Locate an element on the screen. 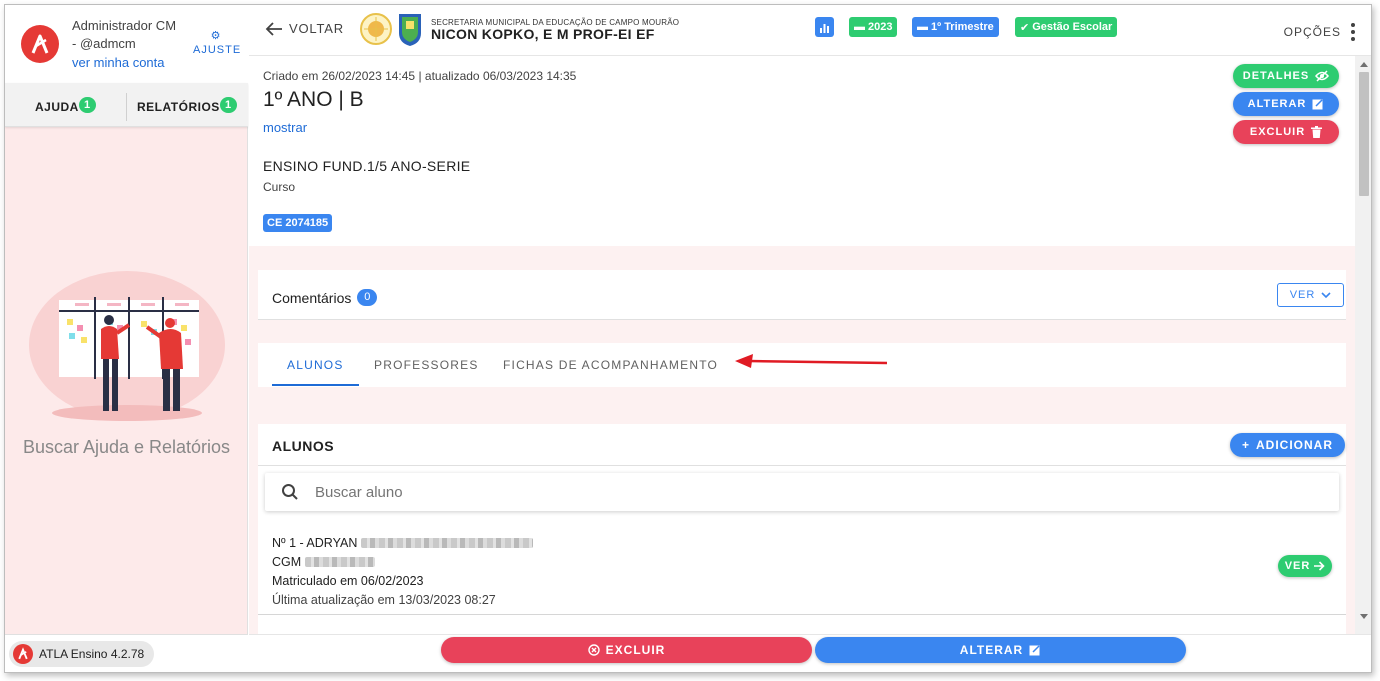 This screenshot has width=1380, height=681. bottom-delete-label: EXCLUIR is located at coordinates (635, 650).